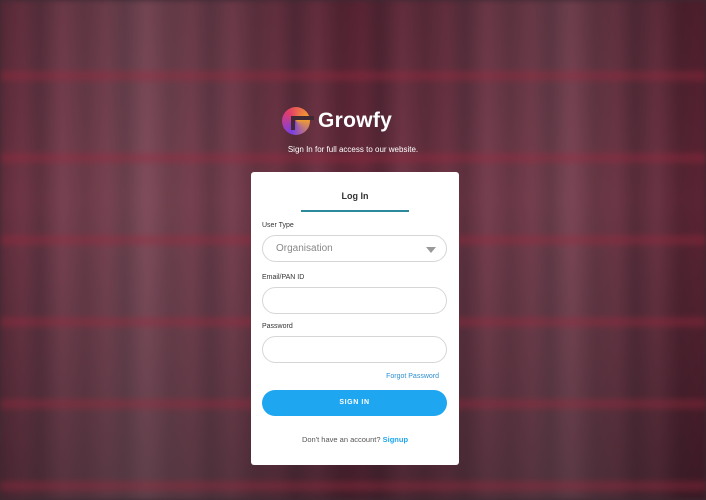  I want to click on brand: Growfy, so click(337, 121).